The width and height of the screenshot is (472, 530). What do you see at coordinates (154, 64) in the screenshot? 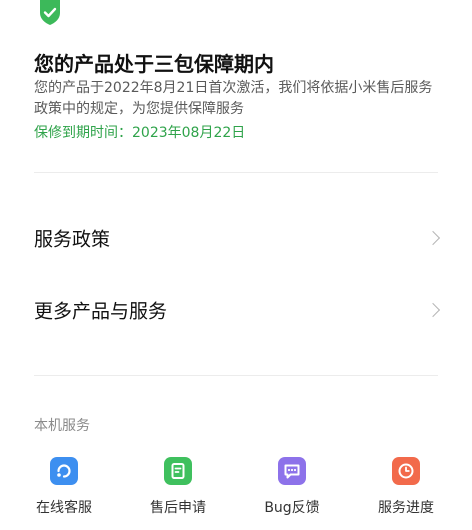
I see `warranty-title: 您的产品处于三包保障期内` at bounding box center [154, 64].